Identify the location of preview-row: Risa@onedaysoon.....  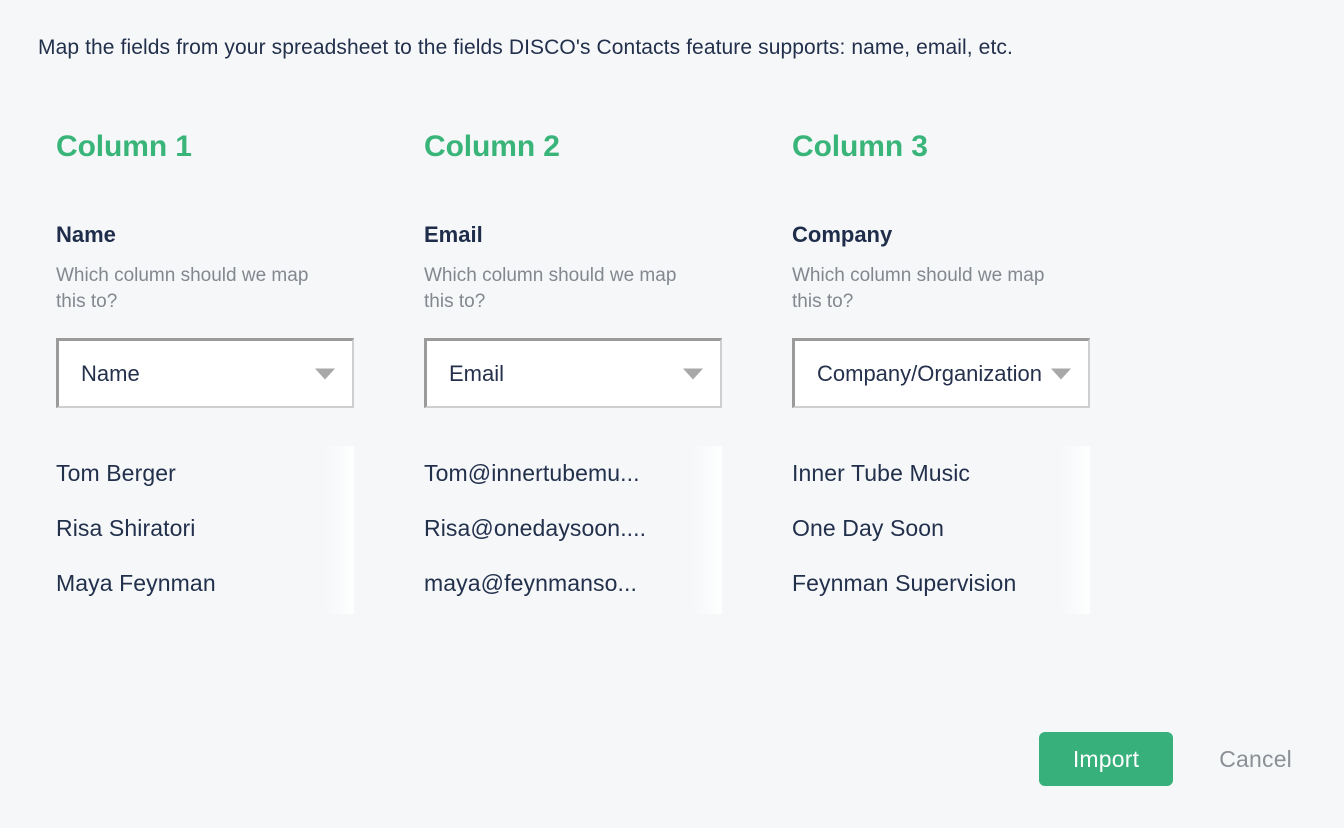
(535, 528).